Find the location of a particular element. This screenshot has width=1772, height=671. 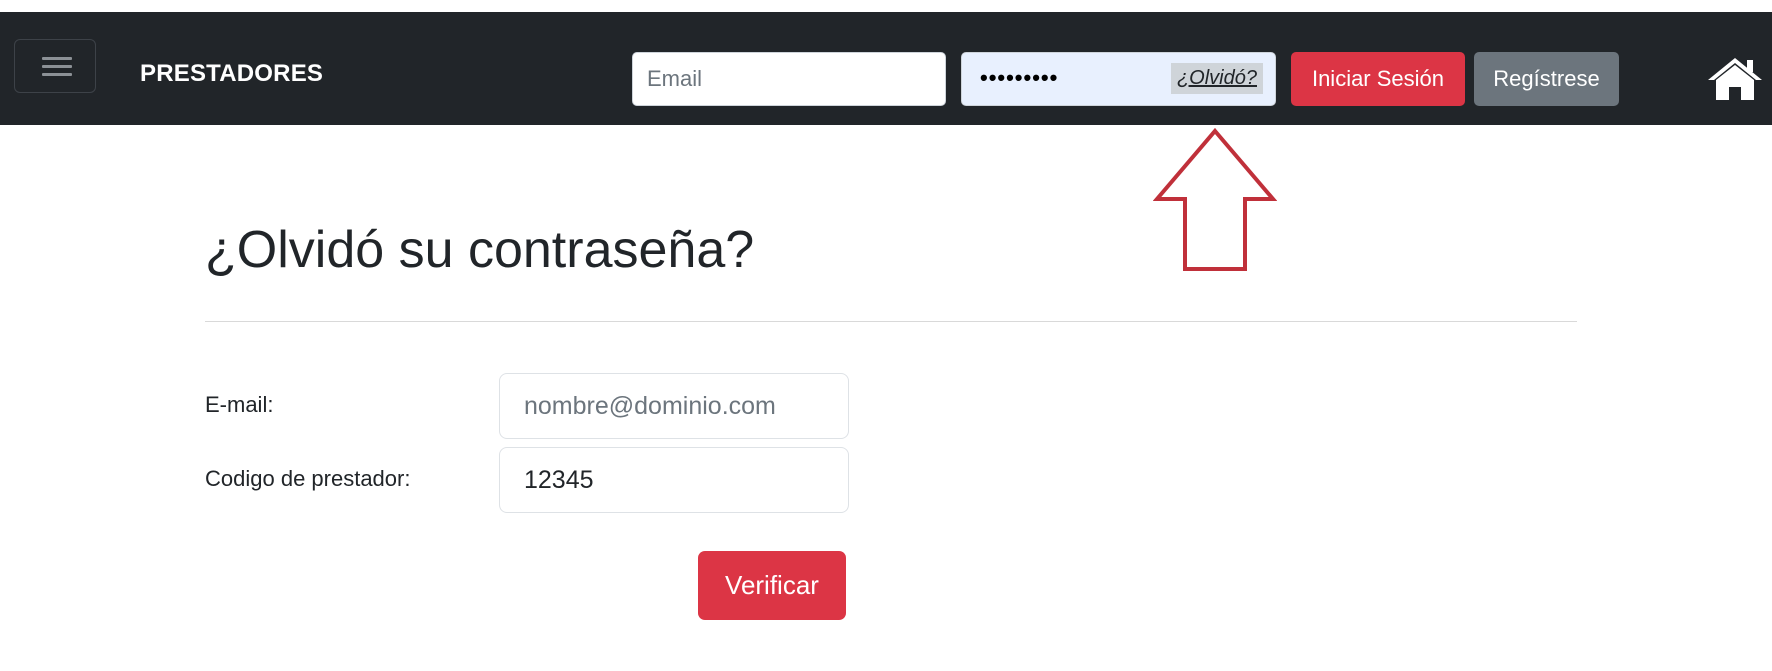

navbar-email-input is located at coordinates (789, 79).